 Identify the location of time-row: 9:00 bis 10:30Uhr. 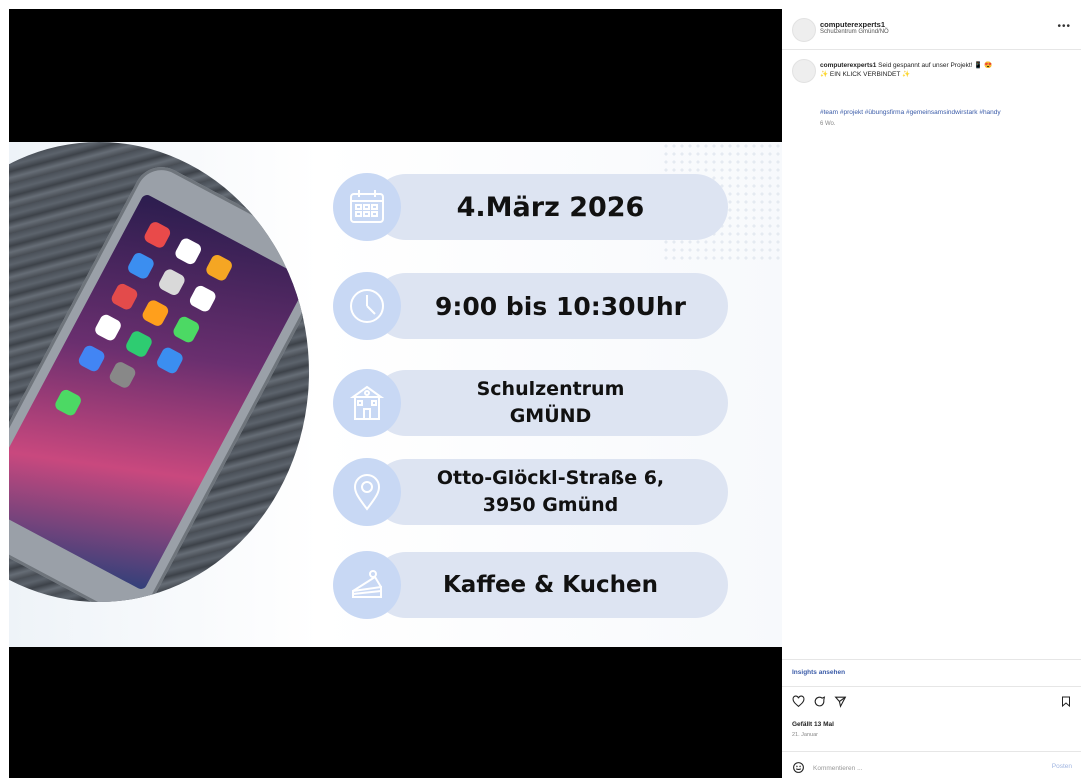
(533, 306).